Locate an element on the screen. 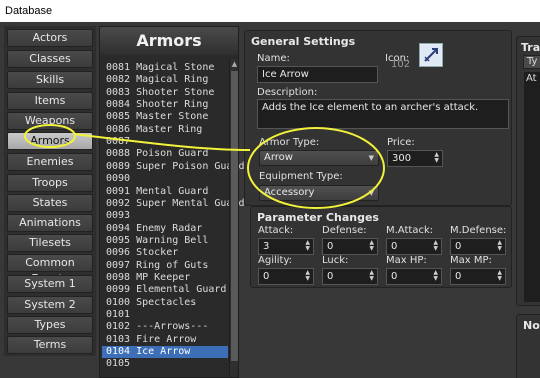  category-terms: Terms is located at coordinates (50, 345).